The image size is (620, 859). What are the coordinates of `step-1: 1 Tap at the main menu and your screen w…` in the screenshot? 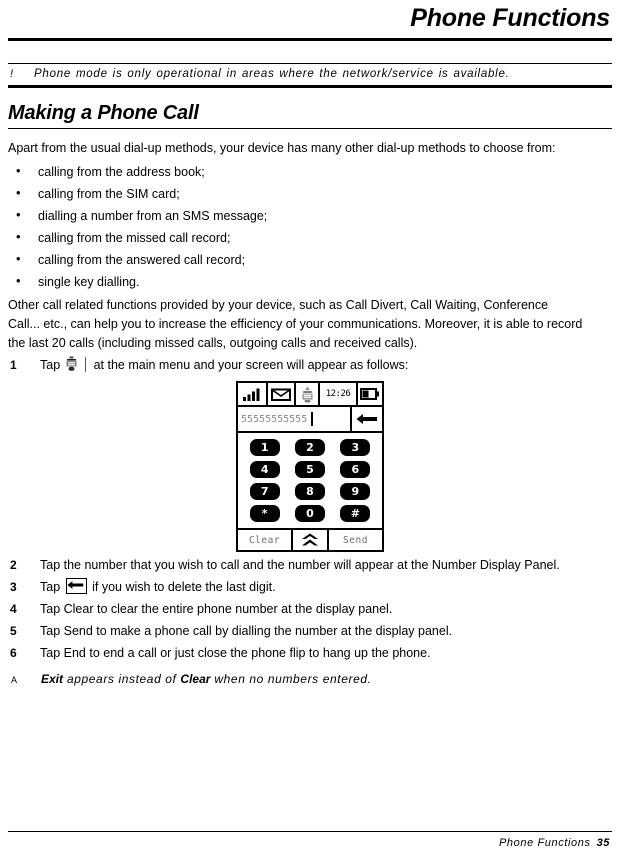 It's located at (310, 365).